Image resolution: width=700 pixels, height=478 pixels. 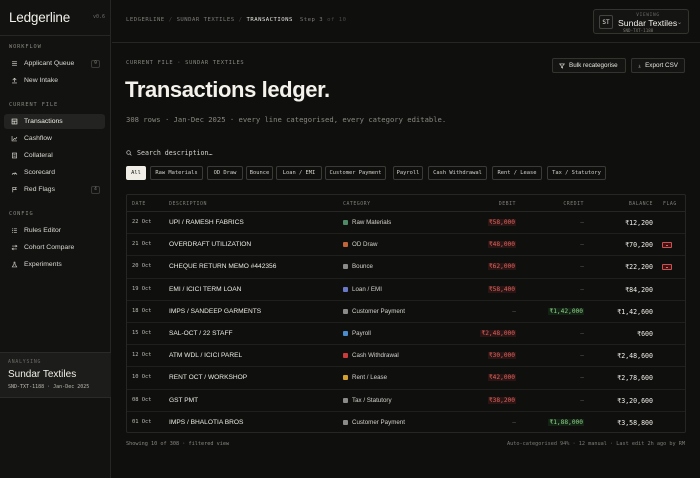 What do you see at coordinates (582, 267) in the screenshot?
I see `cell-credit: –` at bounding box center [582, 267].